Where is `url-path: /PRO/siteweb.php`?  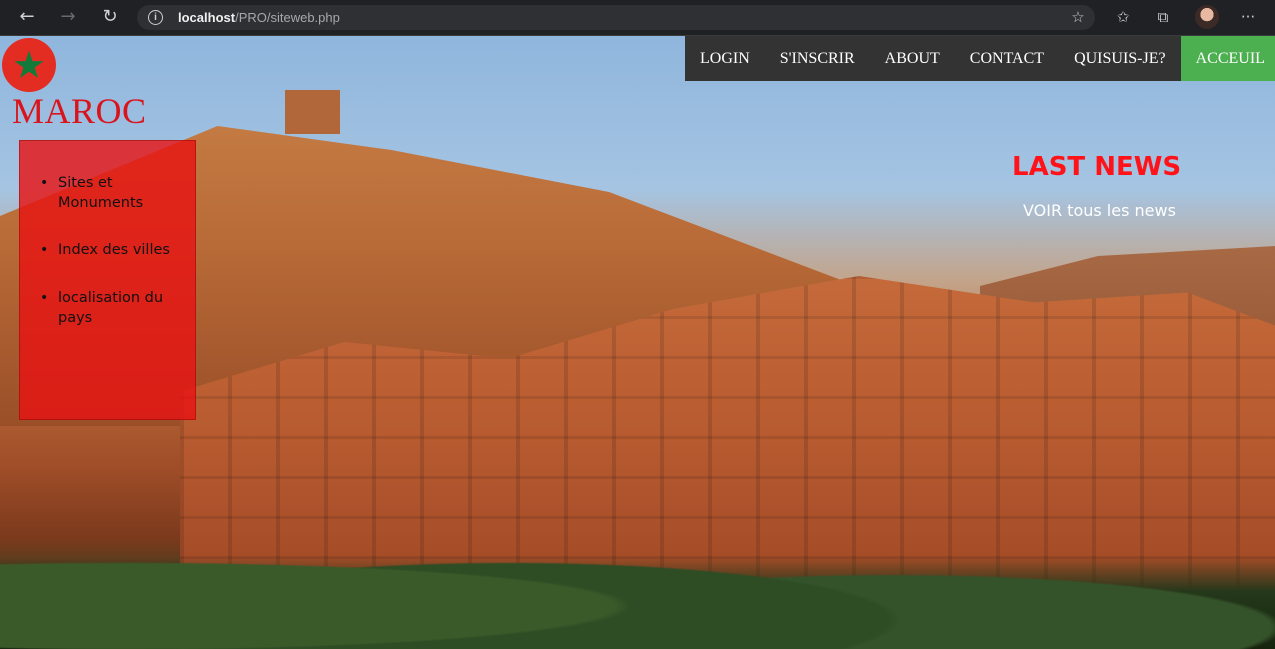
url-path: /PRO/siteweb.php is located at coordinates (287, 17).